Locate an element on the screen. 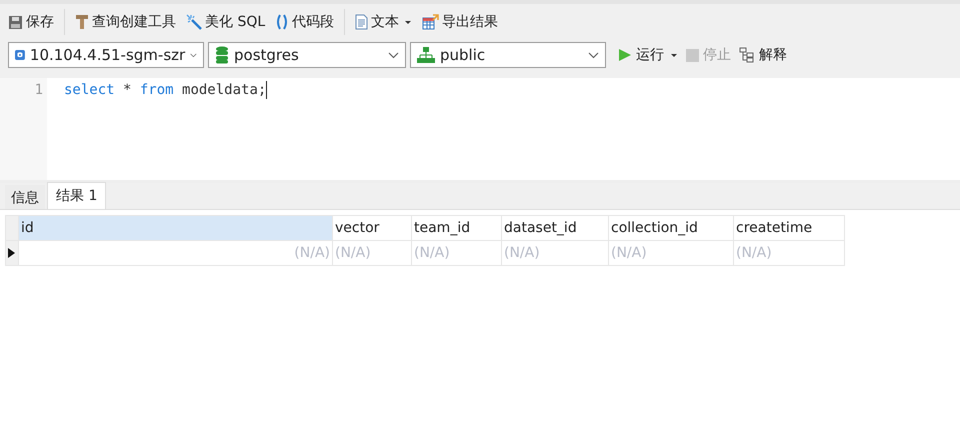  code-line: select * from modeldata; is located at coordinates (165, 90).